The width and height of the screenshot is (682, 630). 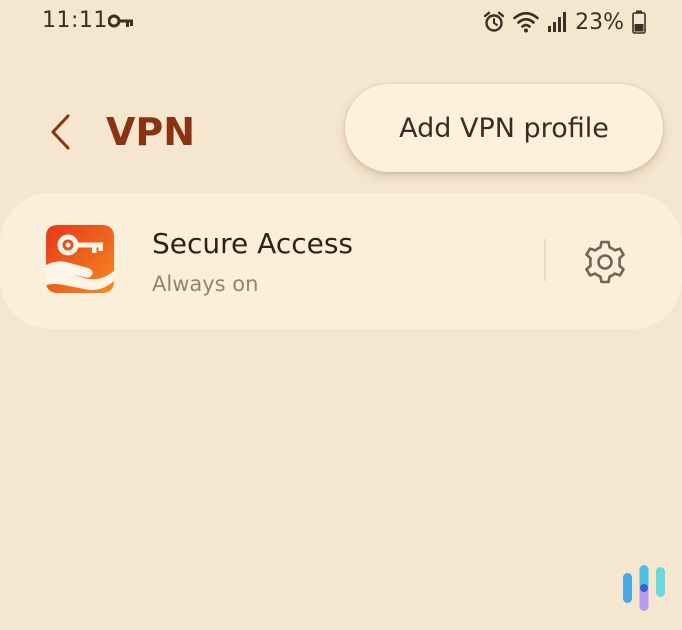 What do you see at coordinates (205, 284) in the screenshot?
I see `vpn-status: Always on` at bounding box center [205, 284].